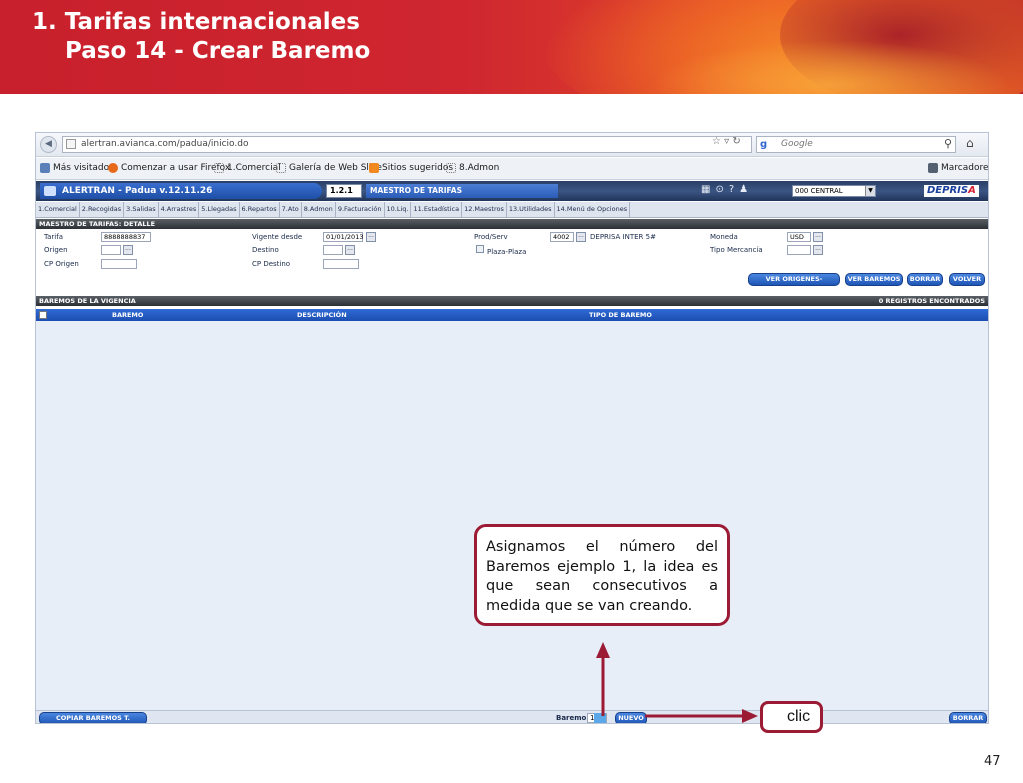 This screenshot has height=783, width=1023. What do you see at coordinates (462, 191) in the screenshot?
I see `module-name: MAESTRO DE TARIFAS` at bounding box center [462, 191].